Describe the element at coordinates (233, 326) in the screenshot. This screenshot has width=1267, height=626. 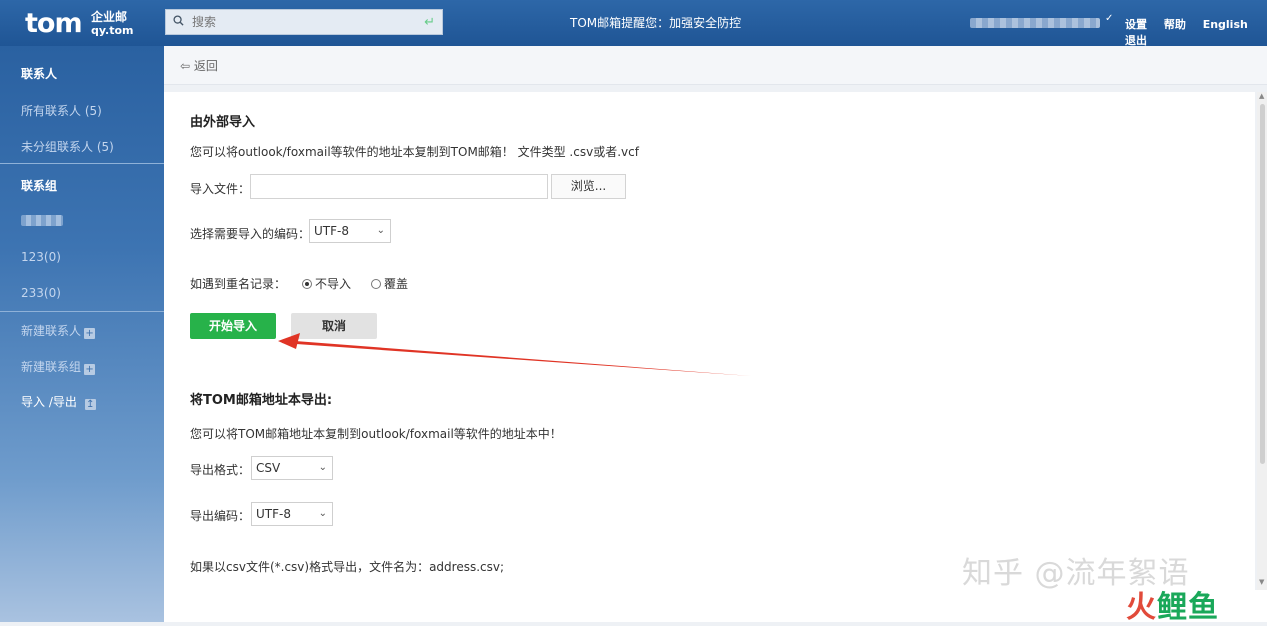
I see `start-import-button: 开始导入` at that location.